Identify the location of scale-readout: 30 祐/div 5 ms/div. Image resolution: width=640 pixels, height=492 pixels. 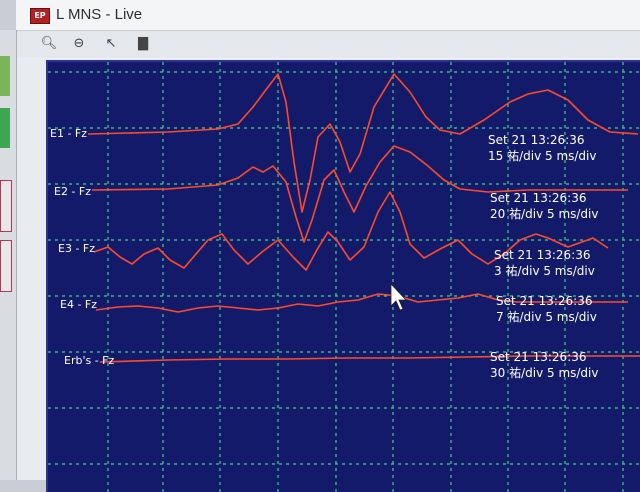
(544, 373).